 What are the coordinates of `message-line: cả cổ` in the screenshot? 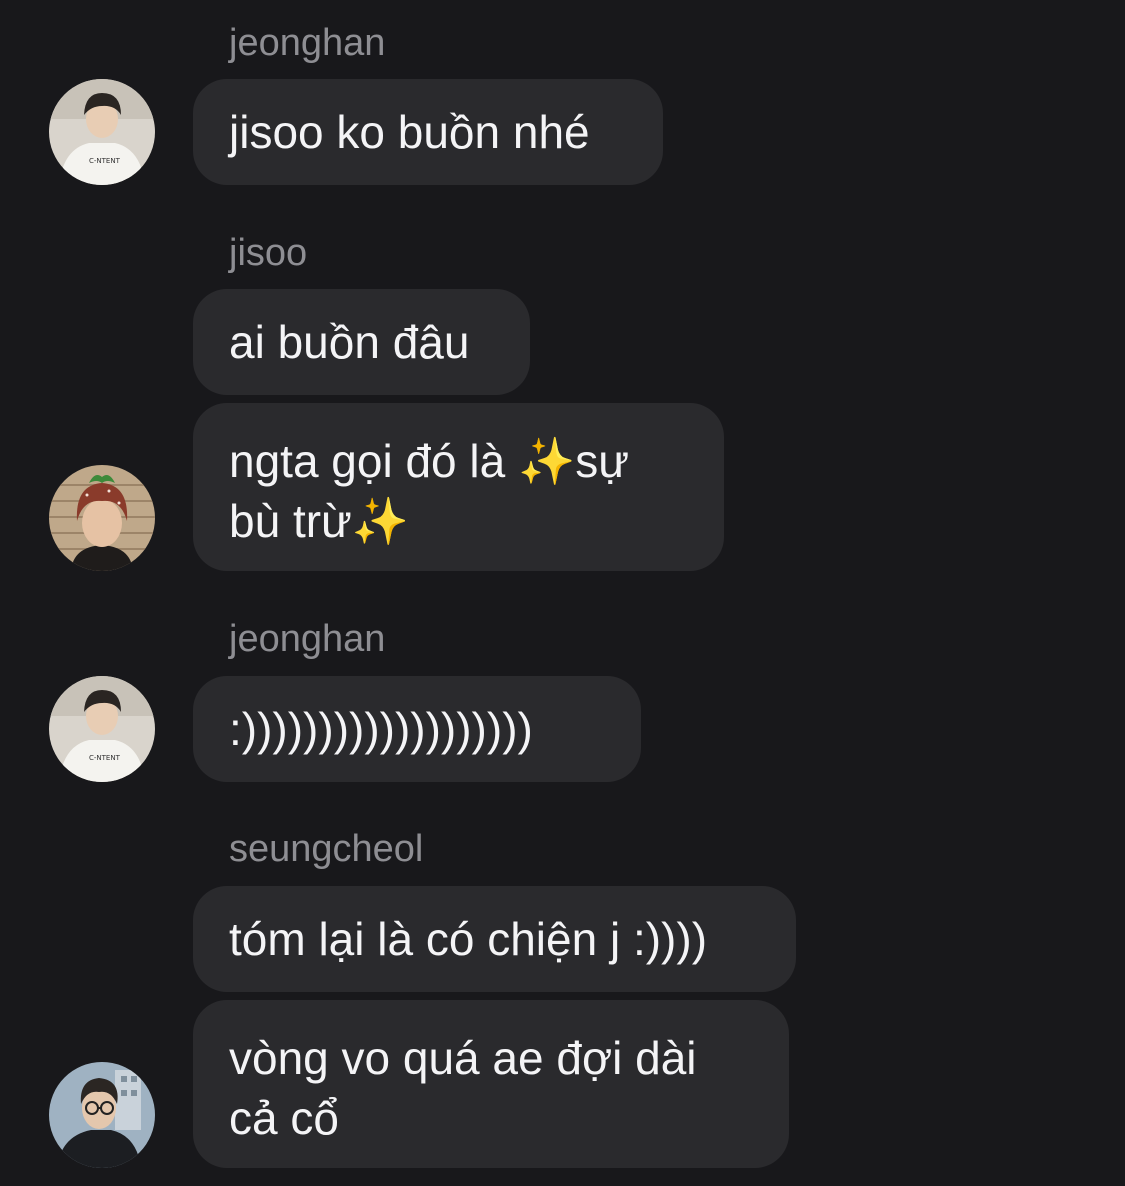 It's located at (284, 1118).